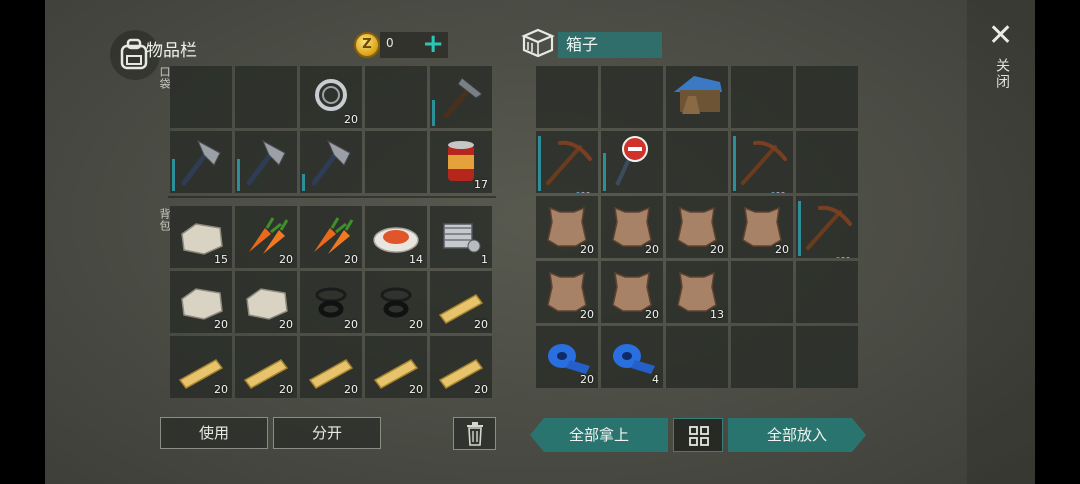  I want to click on inventory-header: 物品栏 Z 0 +, so click(282, 51).